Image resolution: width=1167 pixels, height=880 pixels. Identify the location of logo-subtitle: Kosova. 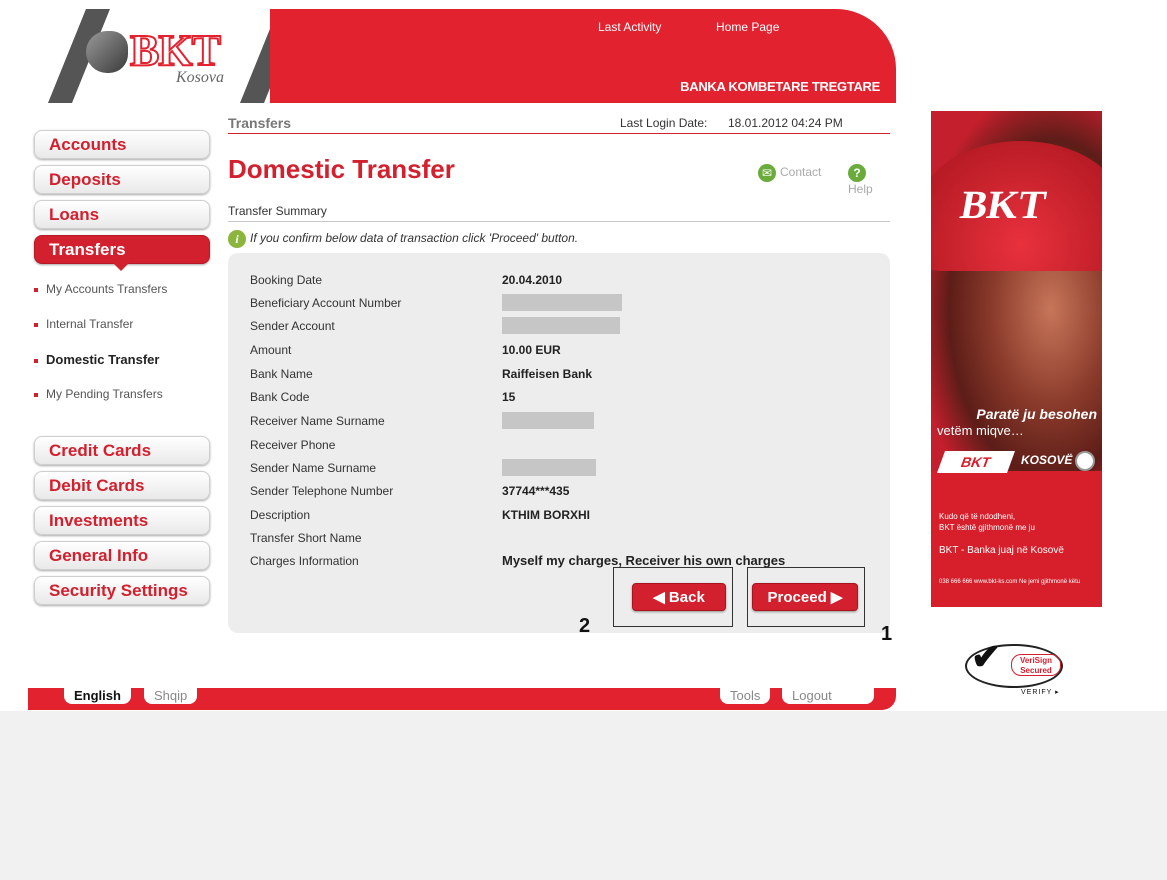
(200, 77).